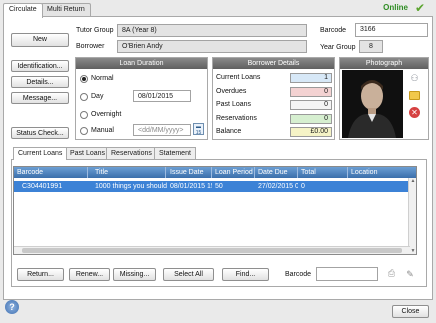  I want to click on balance-value: £0.00, so click(311, 132).